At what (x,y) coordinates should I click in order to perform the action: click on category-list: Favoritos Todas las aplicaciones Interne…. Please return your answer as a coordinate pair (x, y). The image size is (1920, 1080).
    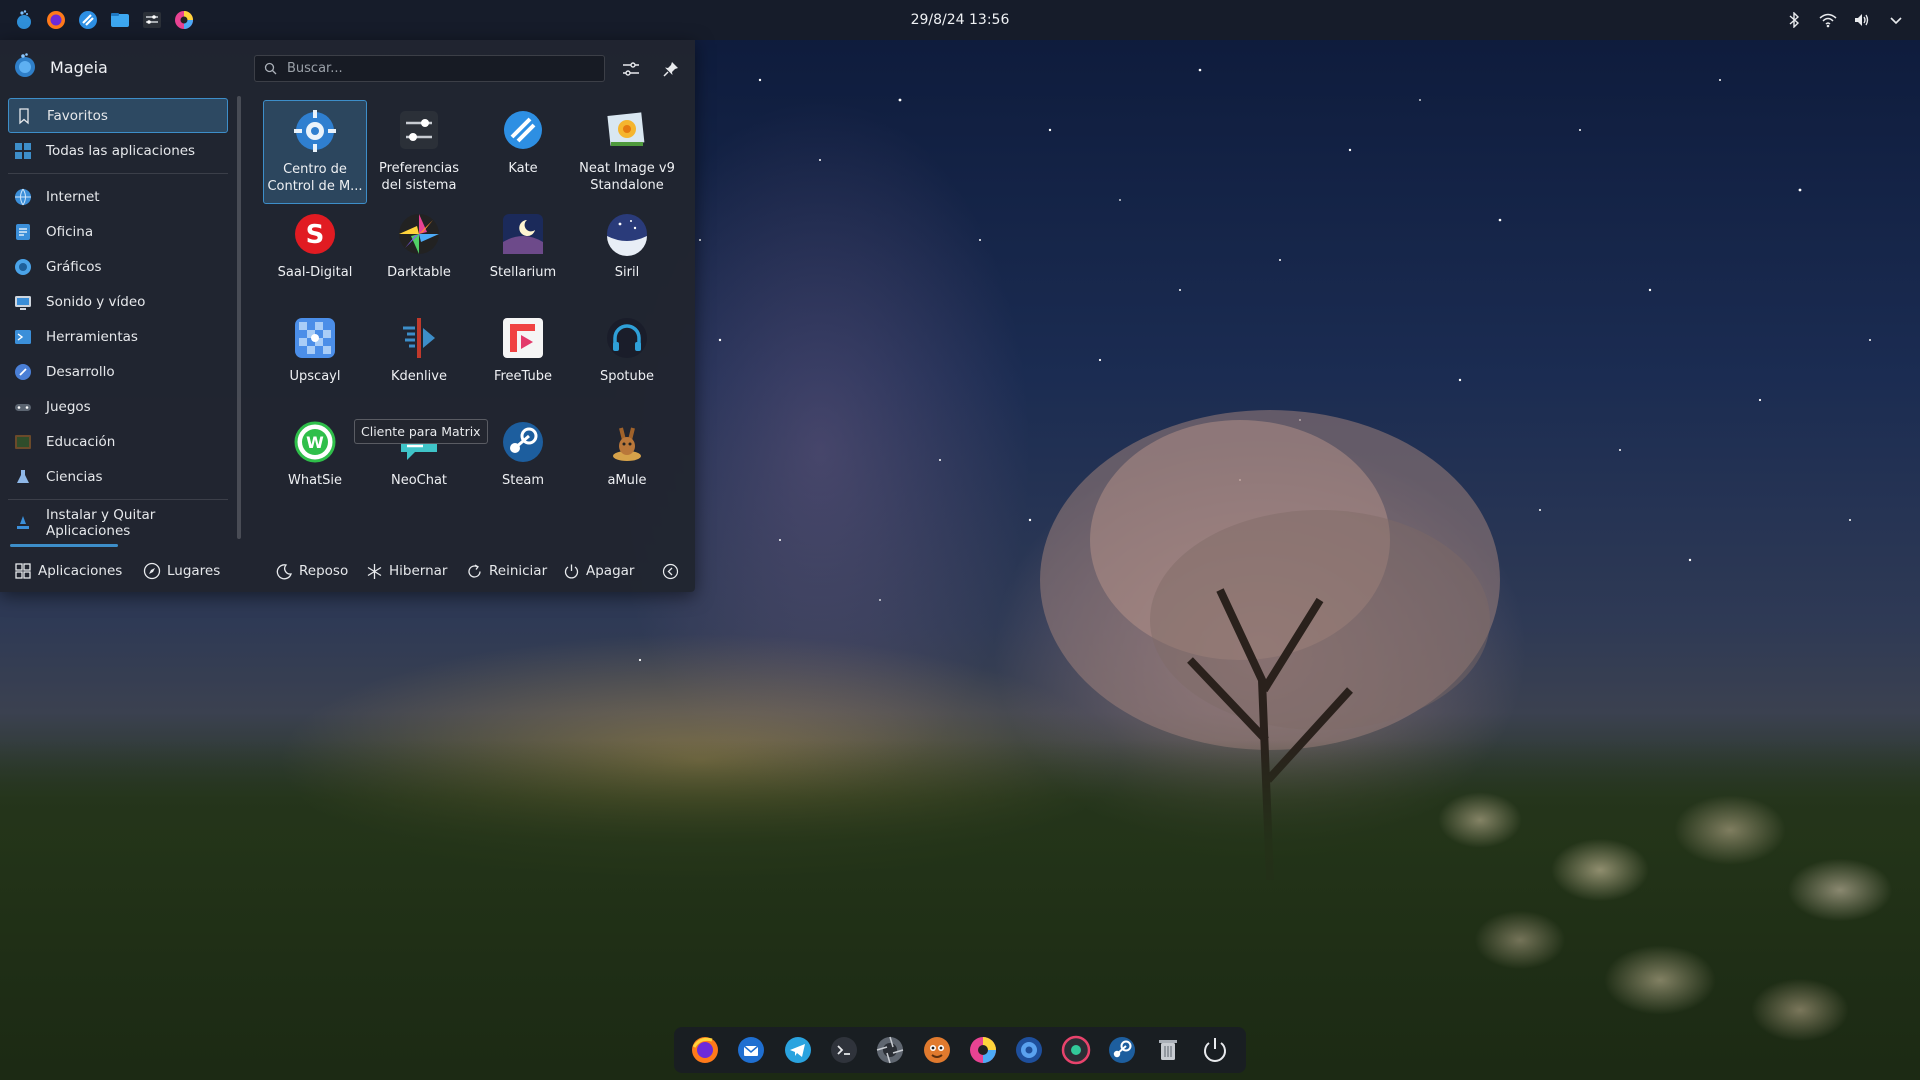
    Looking at the image, I should click on (118, 319).